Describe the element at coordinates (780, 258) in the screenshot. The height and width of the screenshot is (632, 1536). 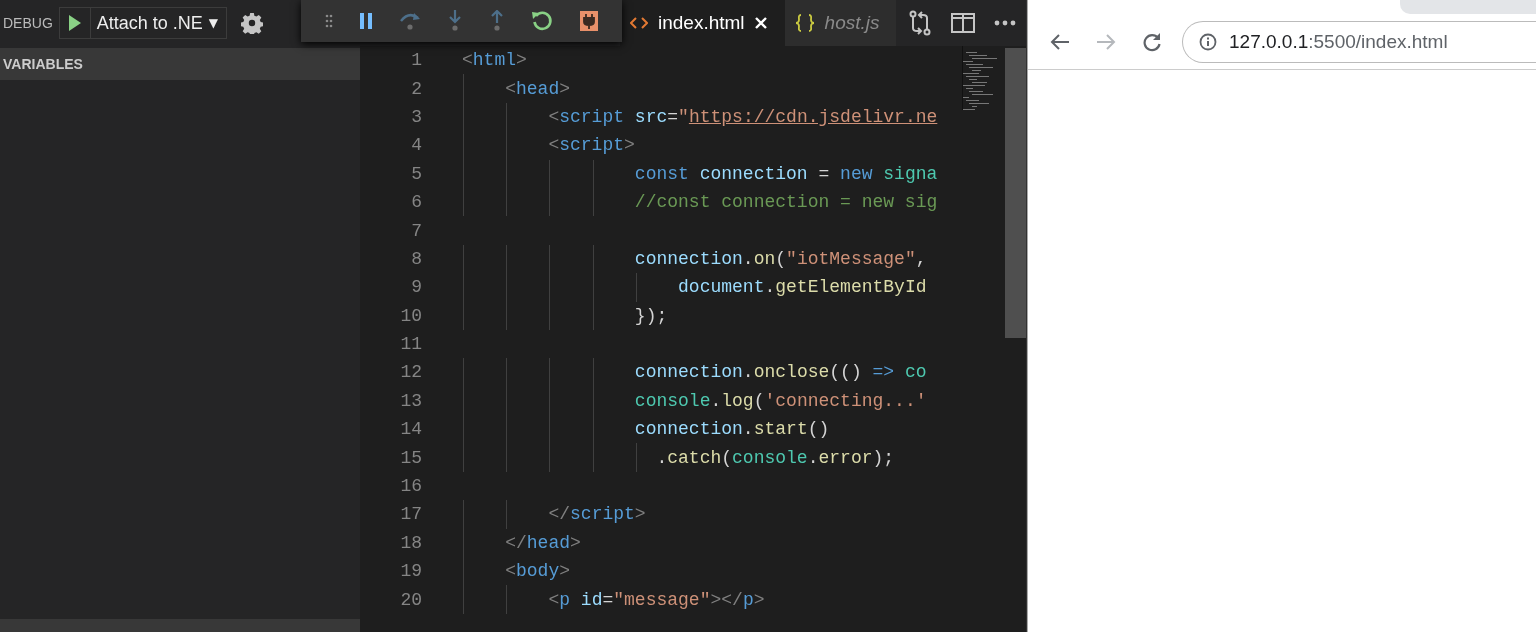
I see `code-line: connection.on("iotMessage",` at that location.